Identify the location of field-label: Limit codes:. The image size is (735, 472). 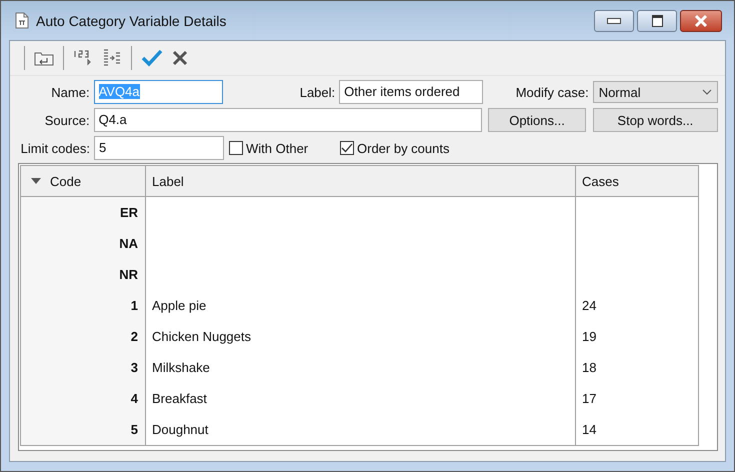
(55, 148).